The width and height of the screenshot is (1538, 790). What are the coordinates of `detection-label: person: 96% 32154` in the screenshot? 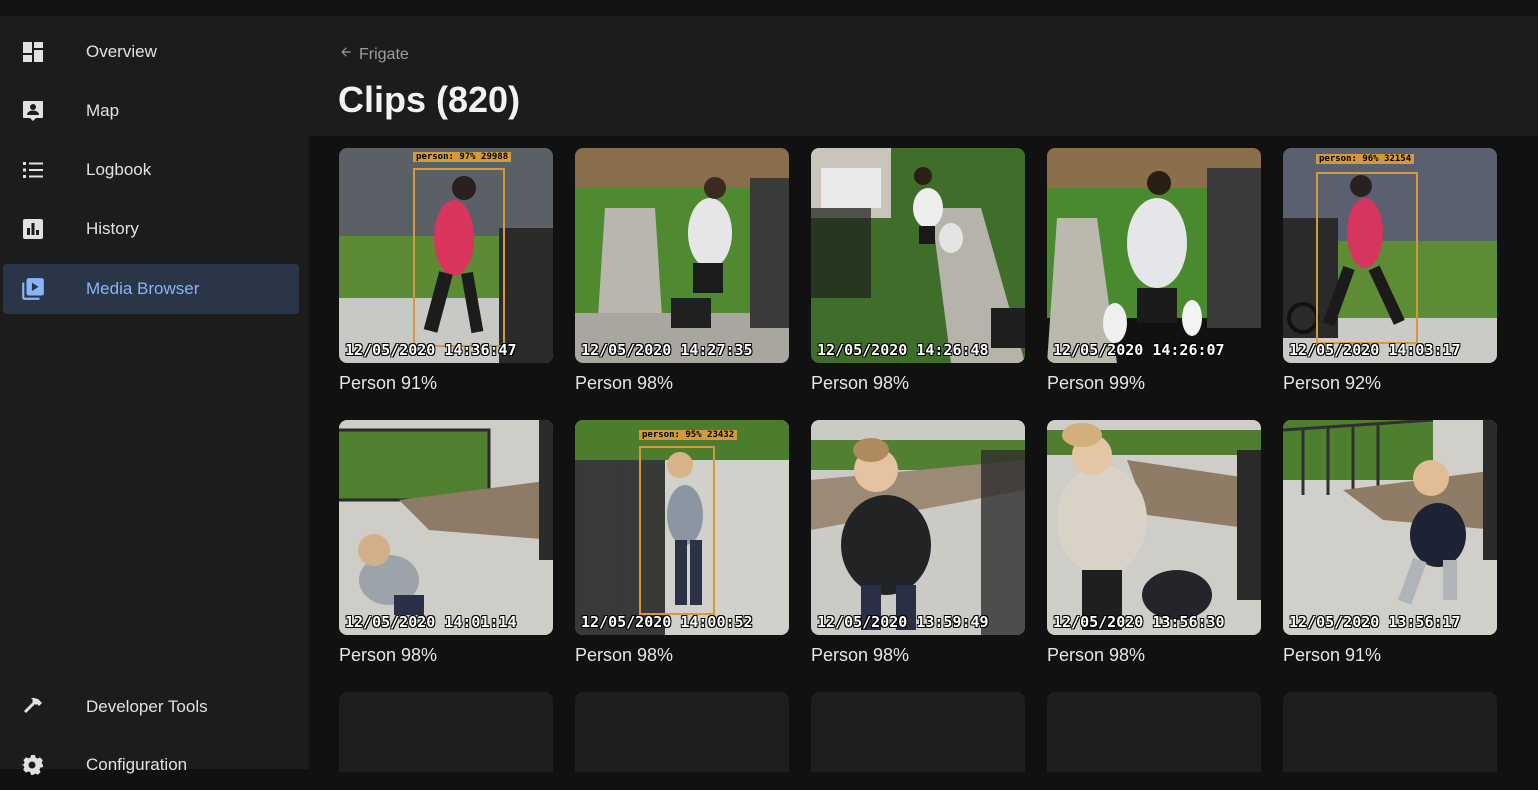 It's located at (1365, 159).